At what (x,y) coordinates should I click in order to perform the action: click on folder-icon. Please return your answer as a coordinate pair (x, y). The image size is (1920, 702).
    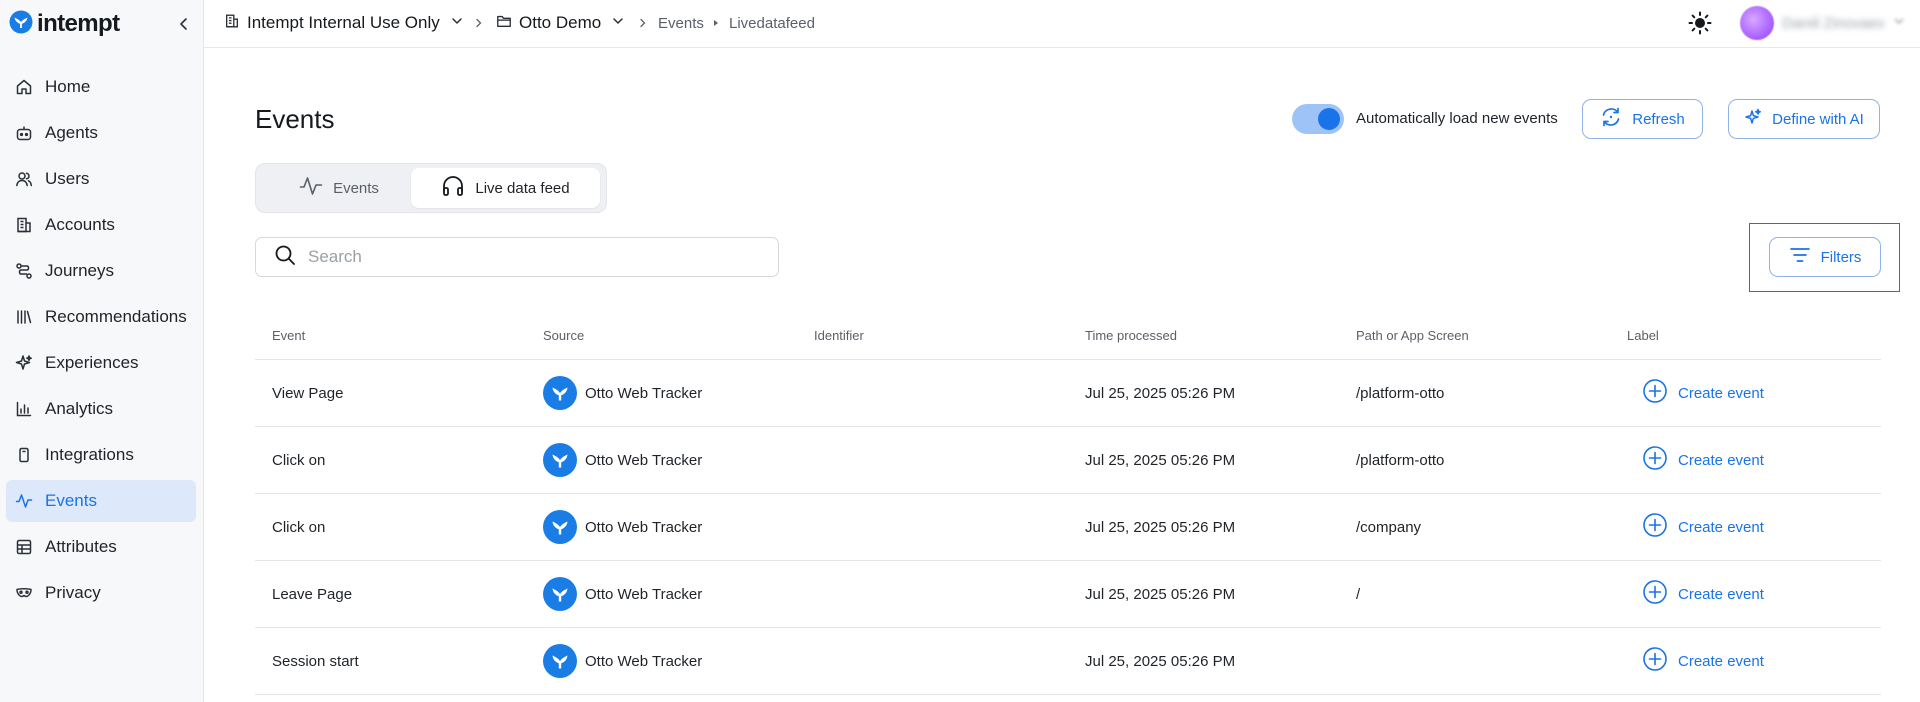
    Looking at the image, I should click on (504, 23).